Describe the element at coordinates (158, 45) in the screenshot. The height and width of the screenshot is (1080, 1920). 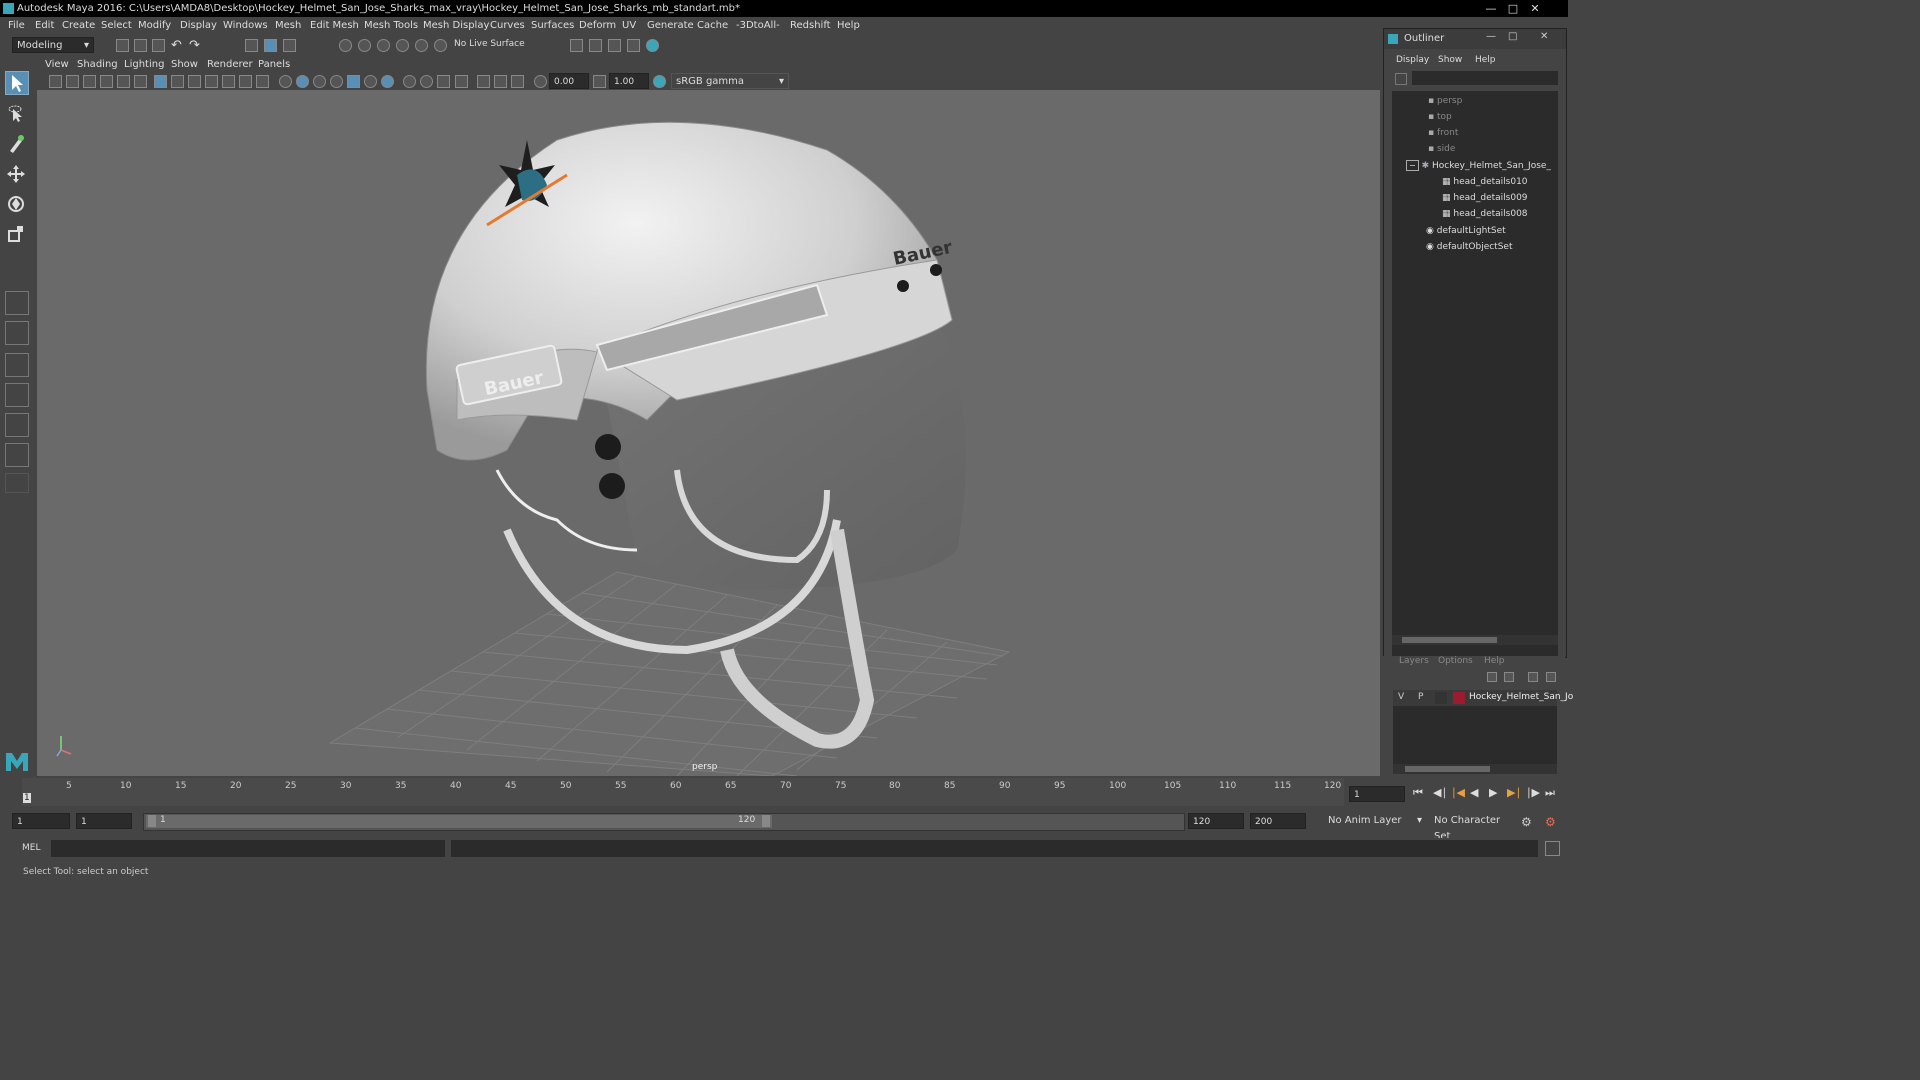
I see `save-scene-icon` at that location.